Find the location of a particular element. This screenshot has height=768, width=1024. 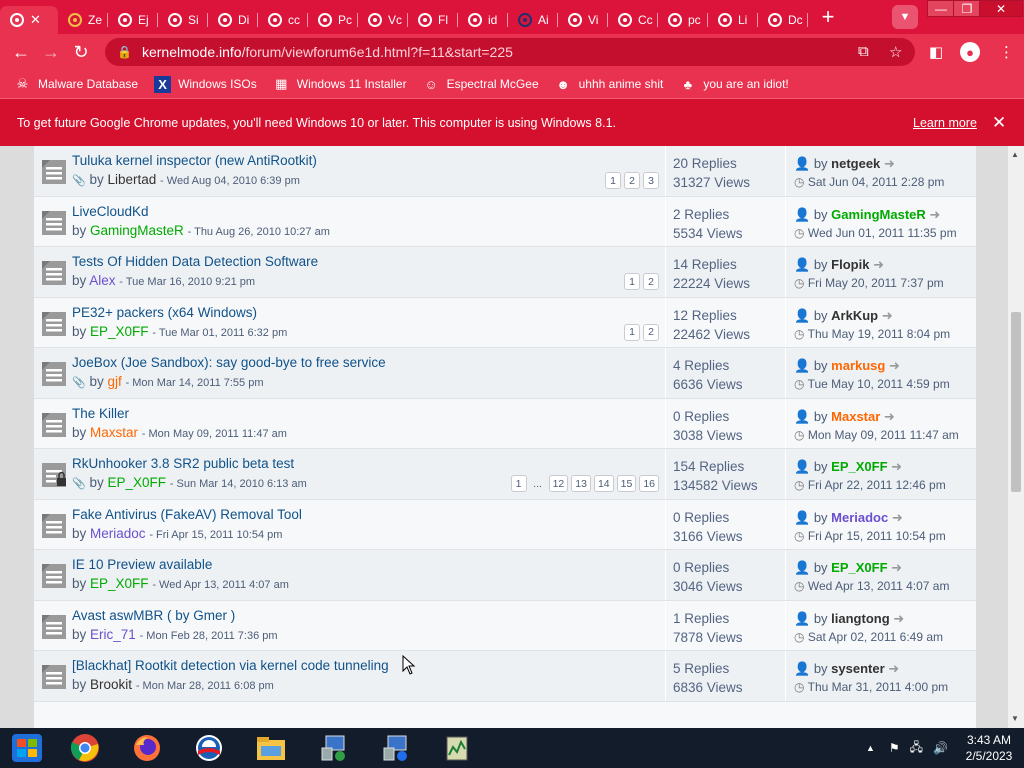

topic-title-link: The Killer is located at coordinates (100, 413).